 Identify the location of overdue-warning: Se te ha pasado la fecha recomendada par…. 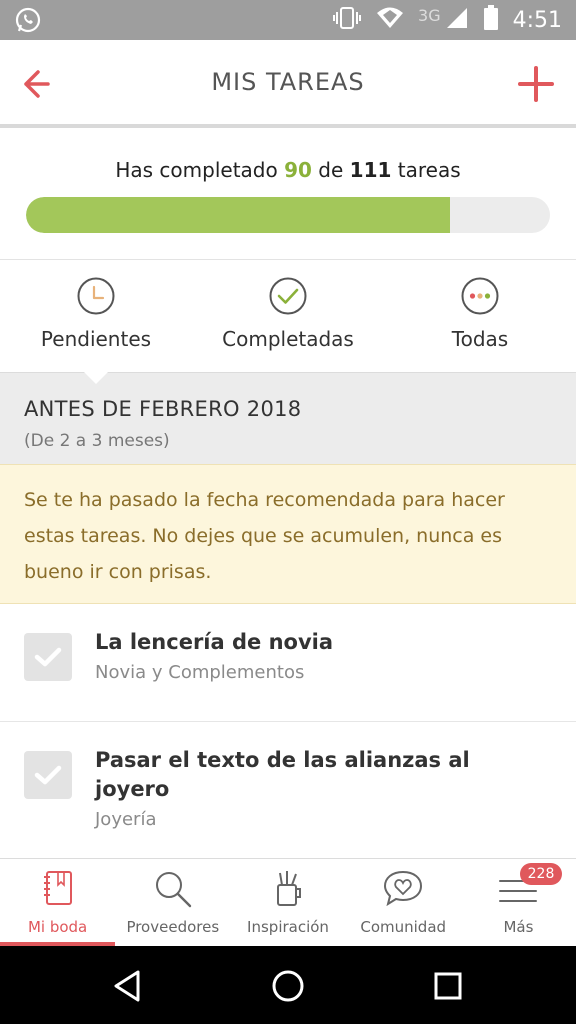
(288, 534).